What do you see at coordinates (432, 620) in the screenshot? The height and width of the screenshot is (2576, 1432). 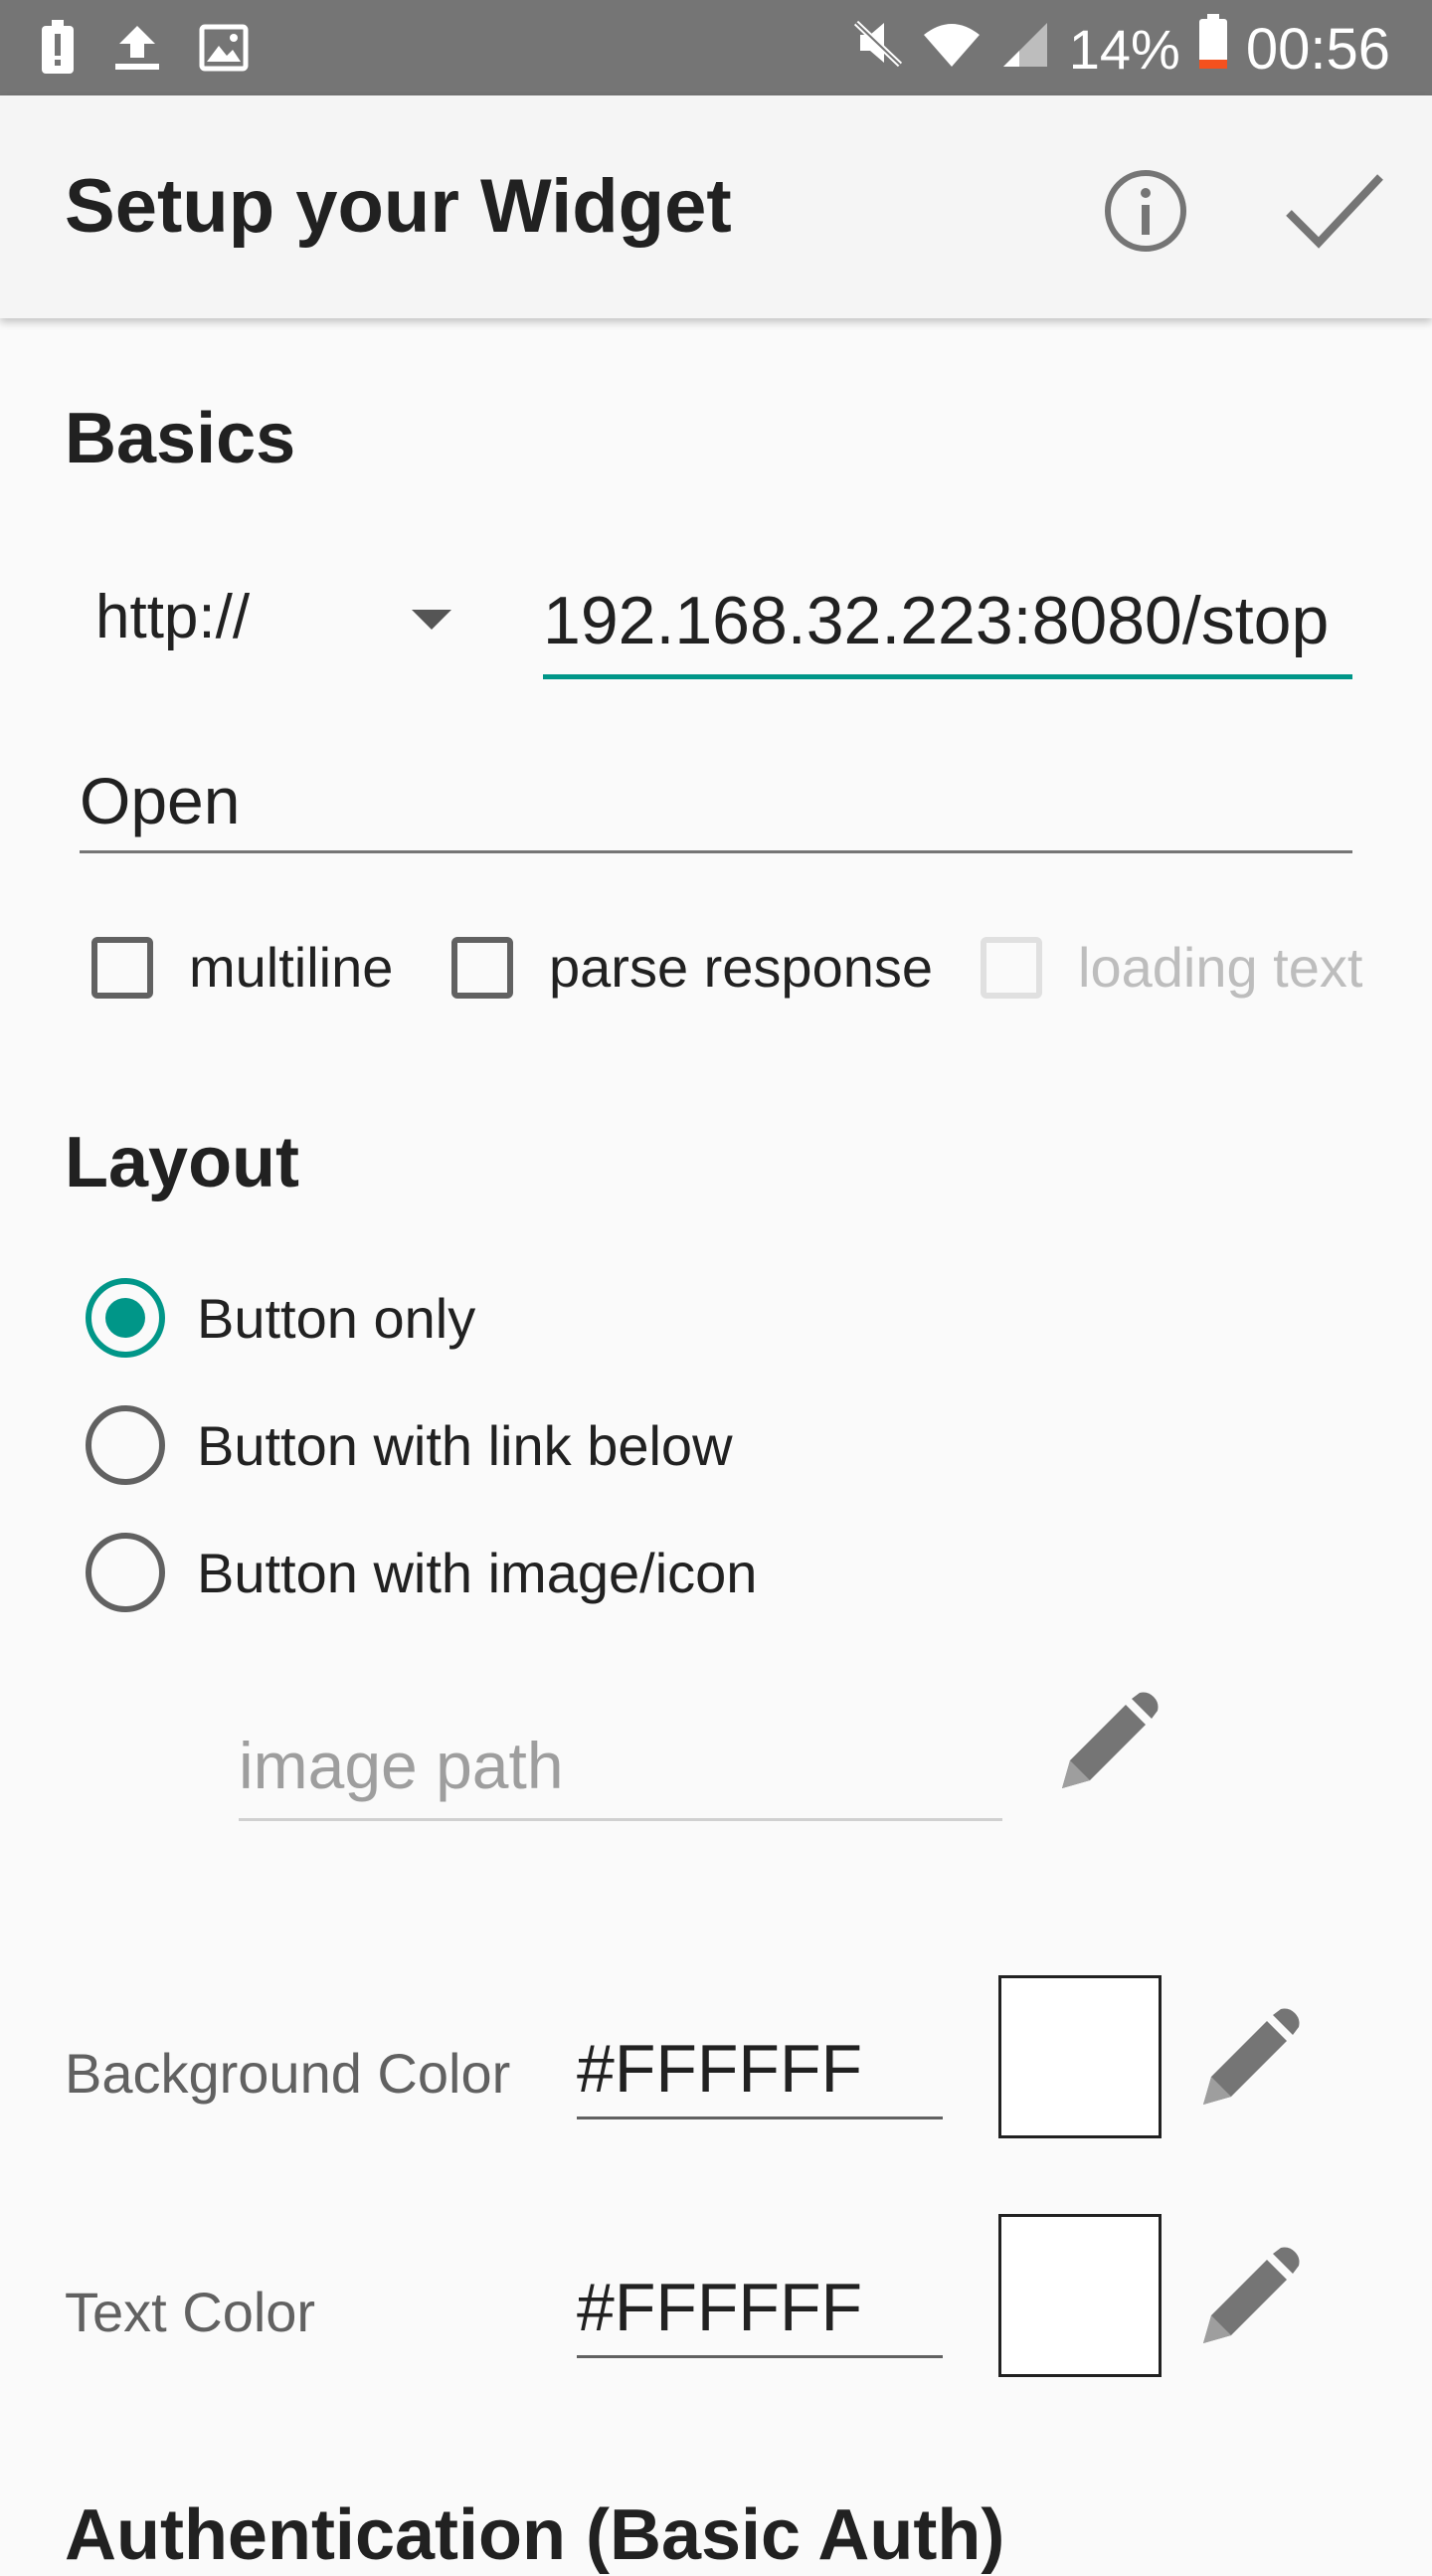 I see `dropdown-arrow-icon` at bounding box center [432, 620].